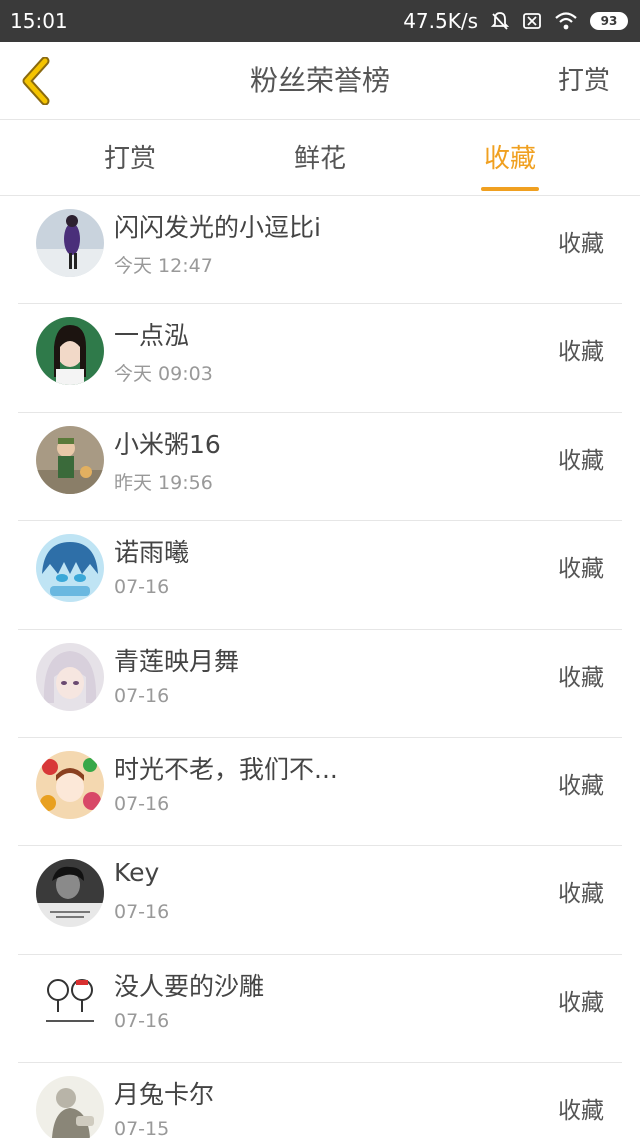 The height and width of the screenshot is (1138, 640). Describe the element at coordinates (320, 575) in the screenshot. I see `list-item: 诺雨曦 07-16 收藏` at that location.